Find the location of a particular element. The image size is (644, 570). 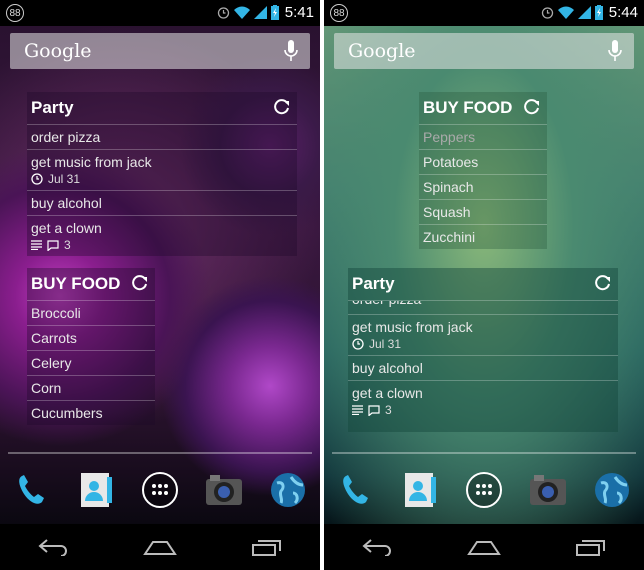

clock: 5:44 is located at coordinates (623, 12).